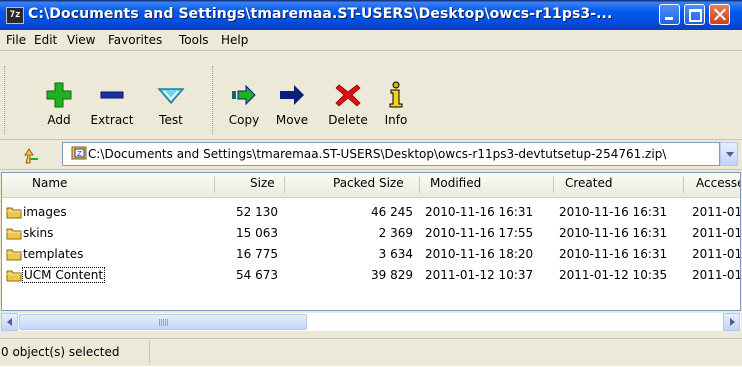  I want to click on menu-tools: Tools, so click(194, 40).